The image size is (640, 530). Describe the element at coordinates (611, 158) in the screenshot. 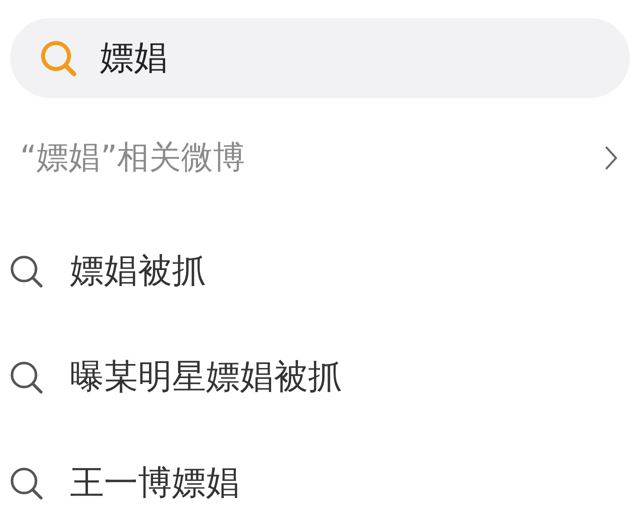

I see `chevron-right-icon` at that location.